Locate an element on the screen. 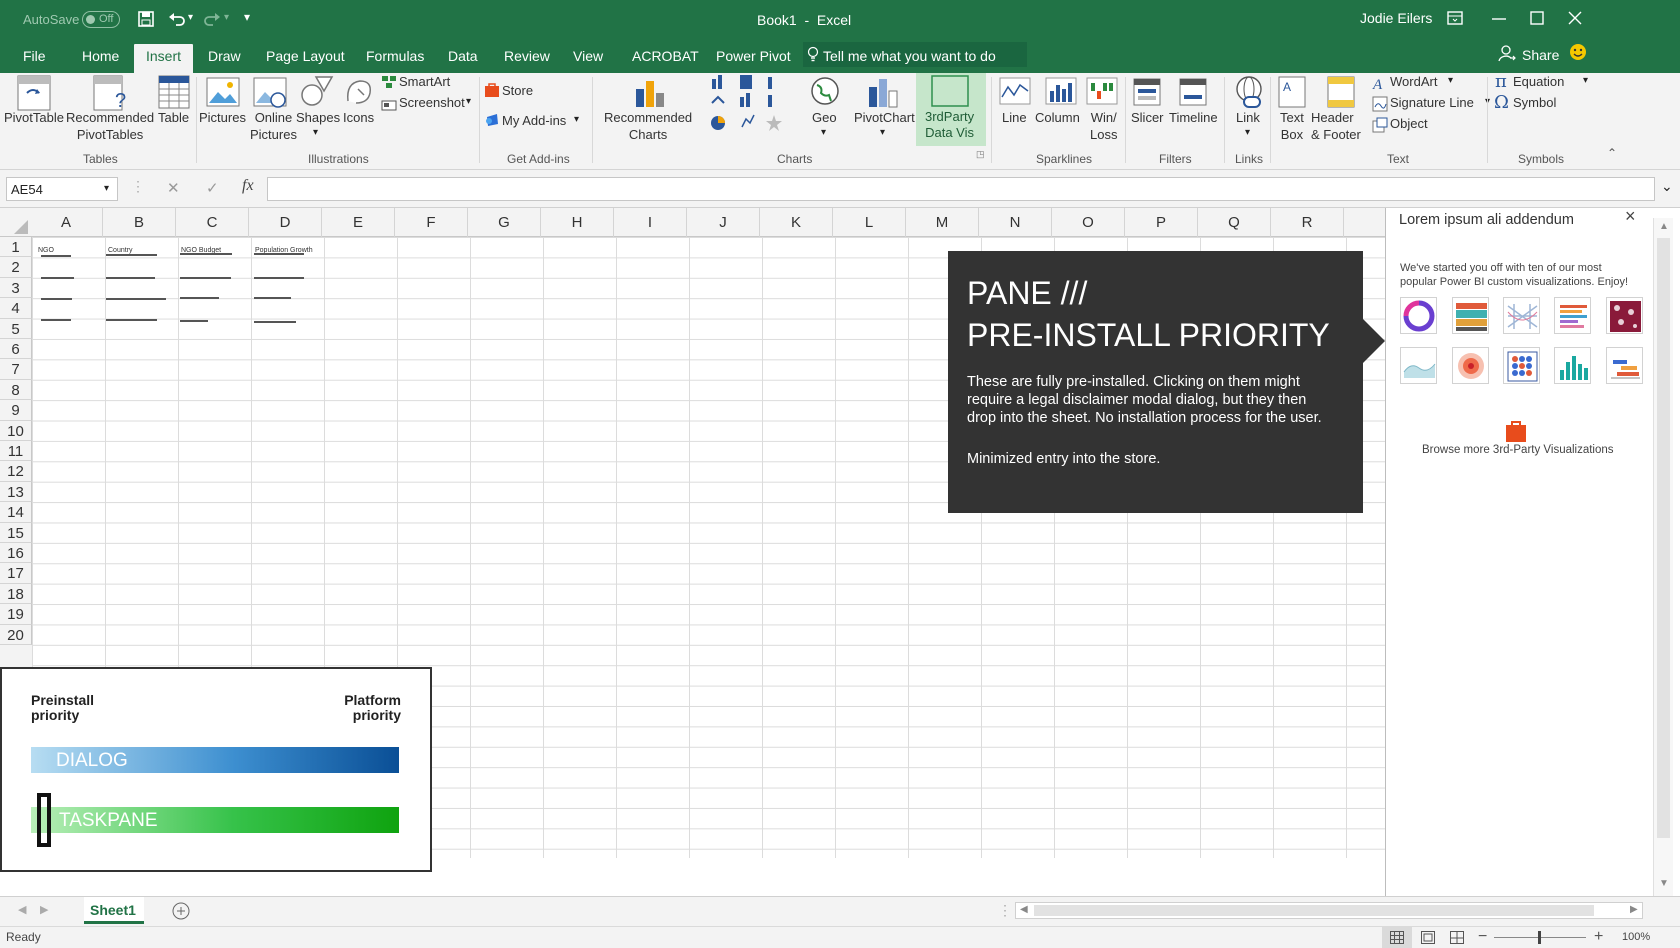  row-header: 6 is located at coordinates (16, 349).